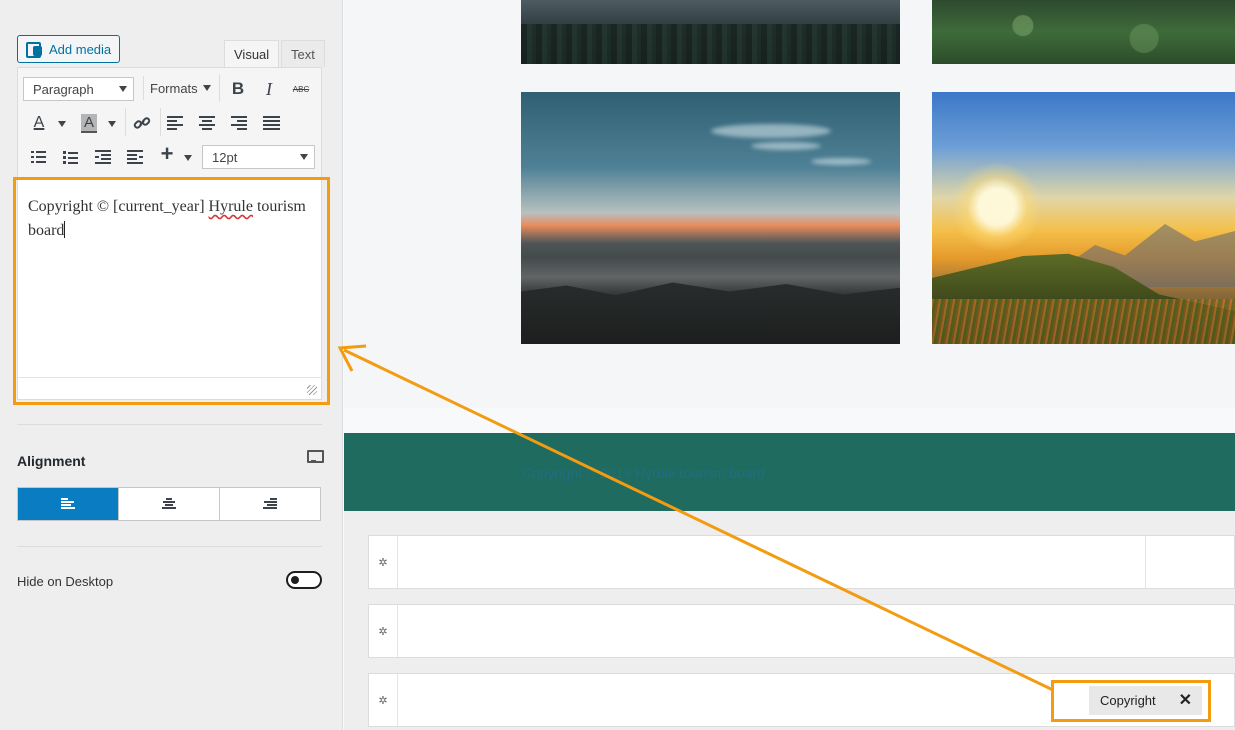 The image size is (1235, 730). Describe the element at coordinates (301, 89) in the screenshot. I see `strikethrough-icon: ABC` at that location.